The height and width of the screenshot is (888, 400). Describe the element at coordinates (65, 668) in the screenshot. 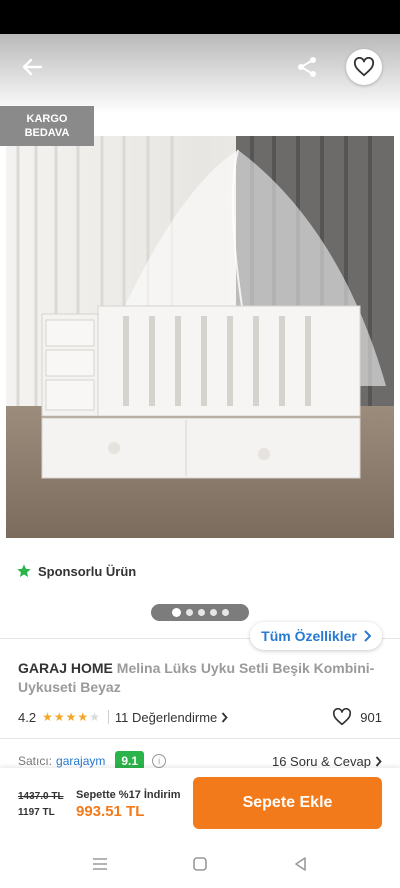

I see `product-brand: GARAJ HOME` at that location.